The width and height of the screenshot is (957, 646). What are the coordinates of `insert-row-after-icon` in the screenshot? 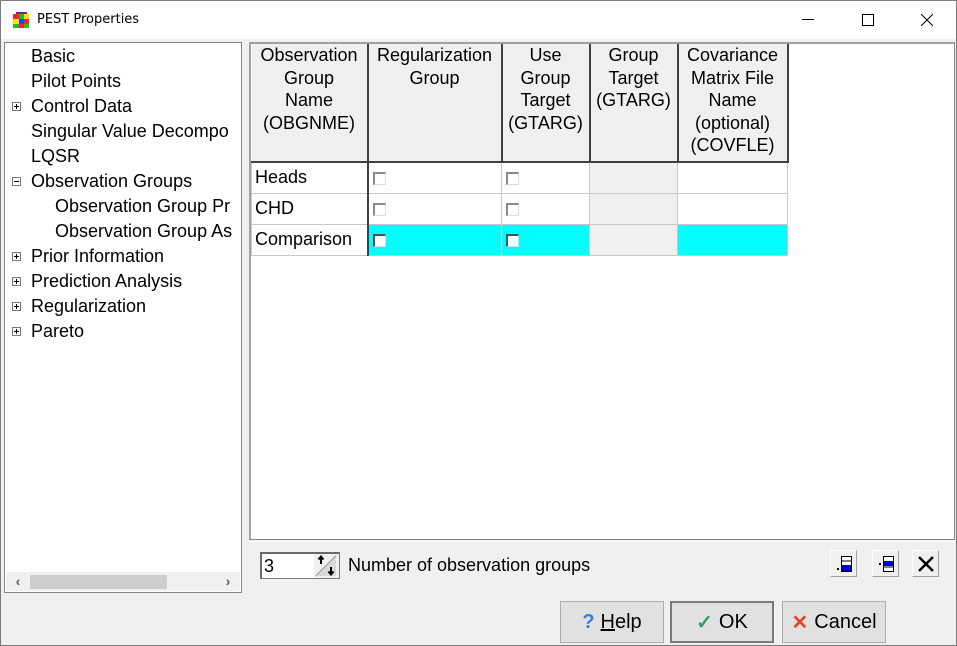 It's located at (886, 563).